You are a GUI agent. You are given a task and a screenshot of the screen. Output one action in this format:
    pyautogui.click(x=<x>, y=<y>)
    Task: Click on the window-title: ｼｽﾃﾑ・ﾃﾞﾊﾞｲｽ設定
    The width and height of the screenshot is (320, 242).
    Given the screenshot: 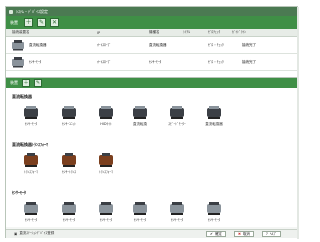 What is the action you would take?
    pyautogui.click(x=32, y=11)
    